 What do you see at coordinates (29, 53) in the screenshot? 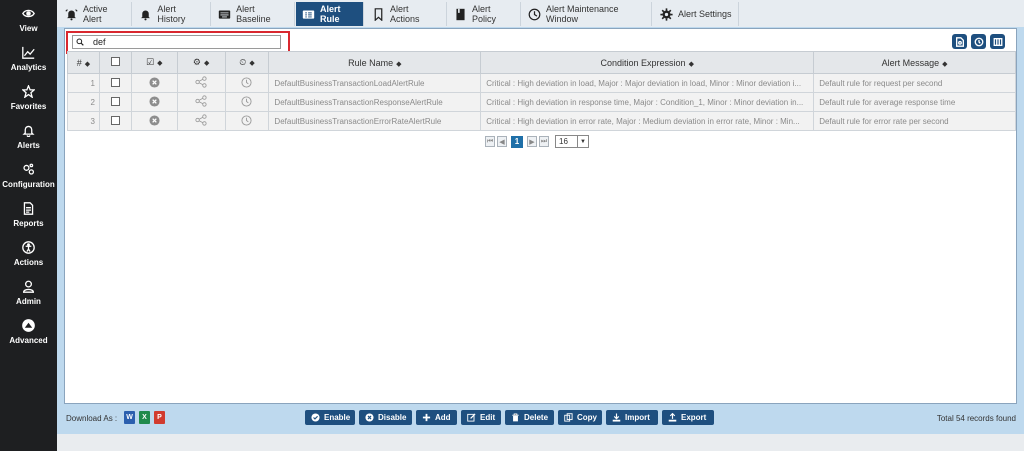
I see `chart-line-icon` at bounding box center [29, 53].